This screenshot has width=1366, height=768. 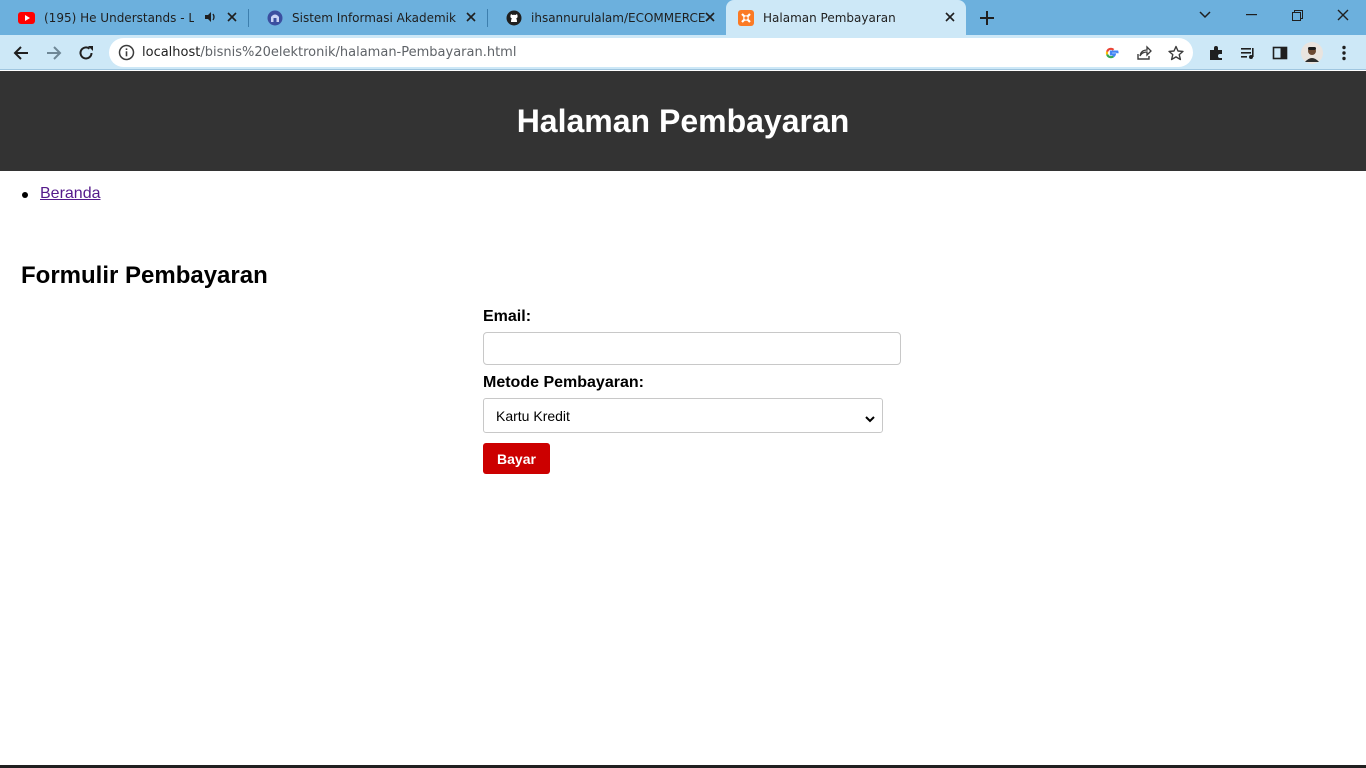 I want to click on tab-halaman-pembayaran: Halaman Pembayaran, so click(x=846, y=17).